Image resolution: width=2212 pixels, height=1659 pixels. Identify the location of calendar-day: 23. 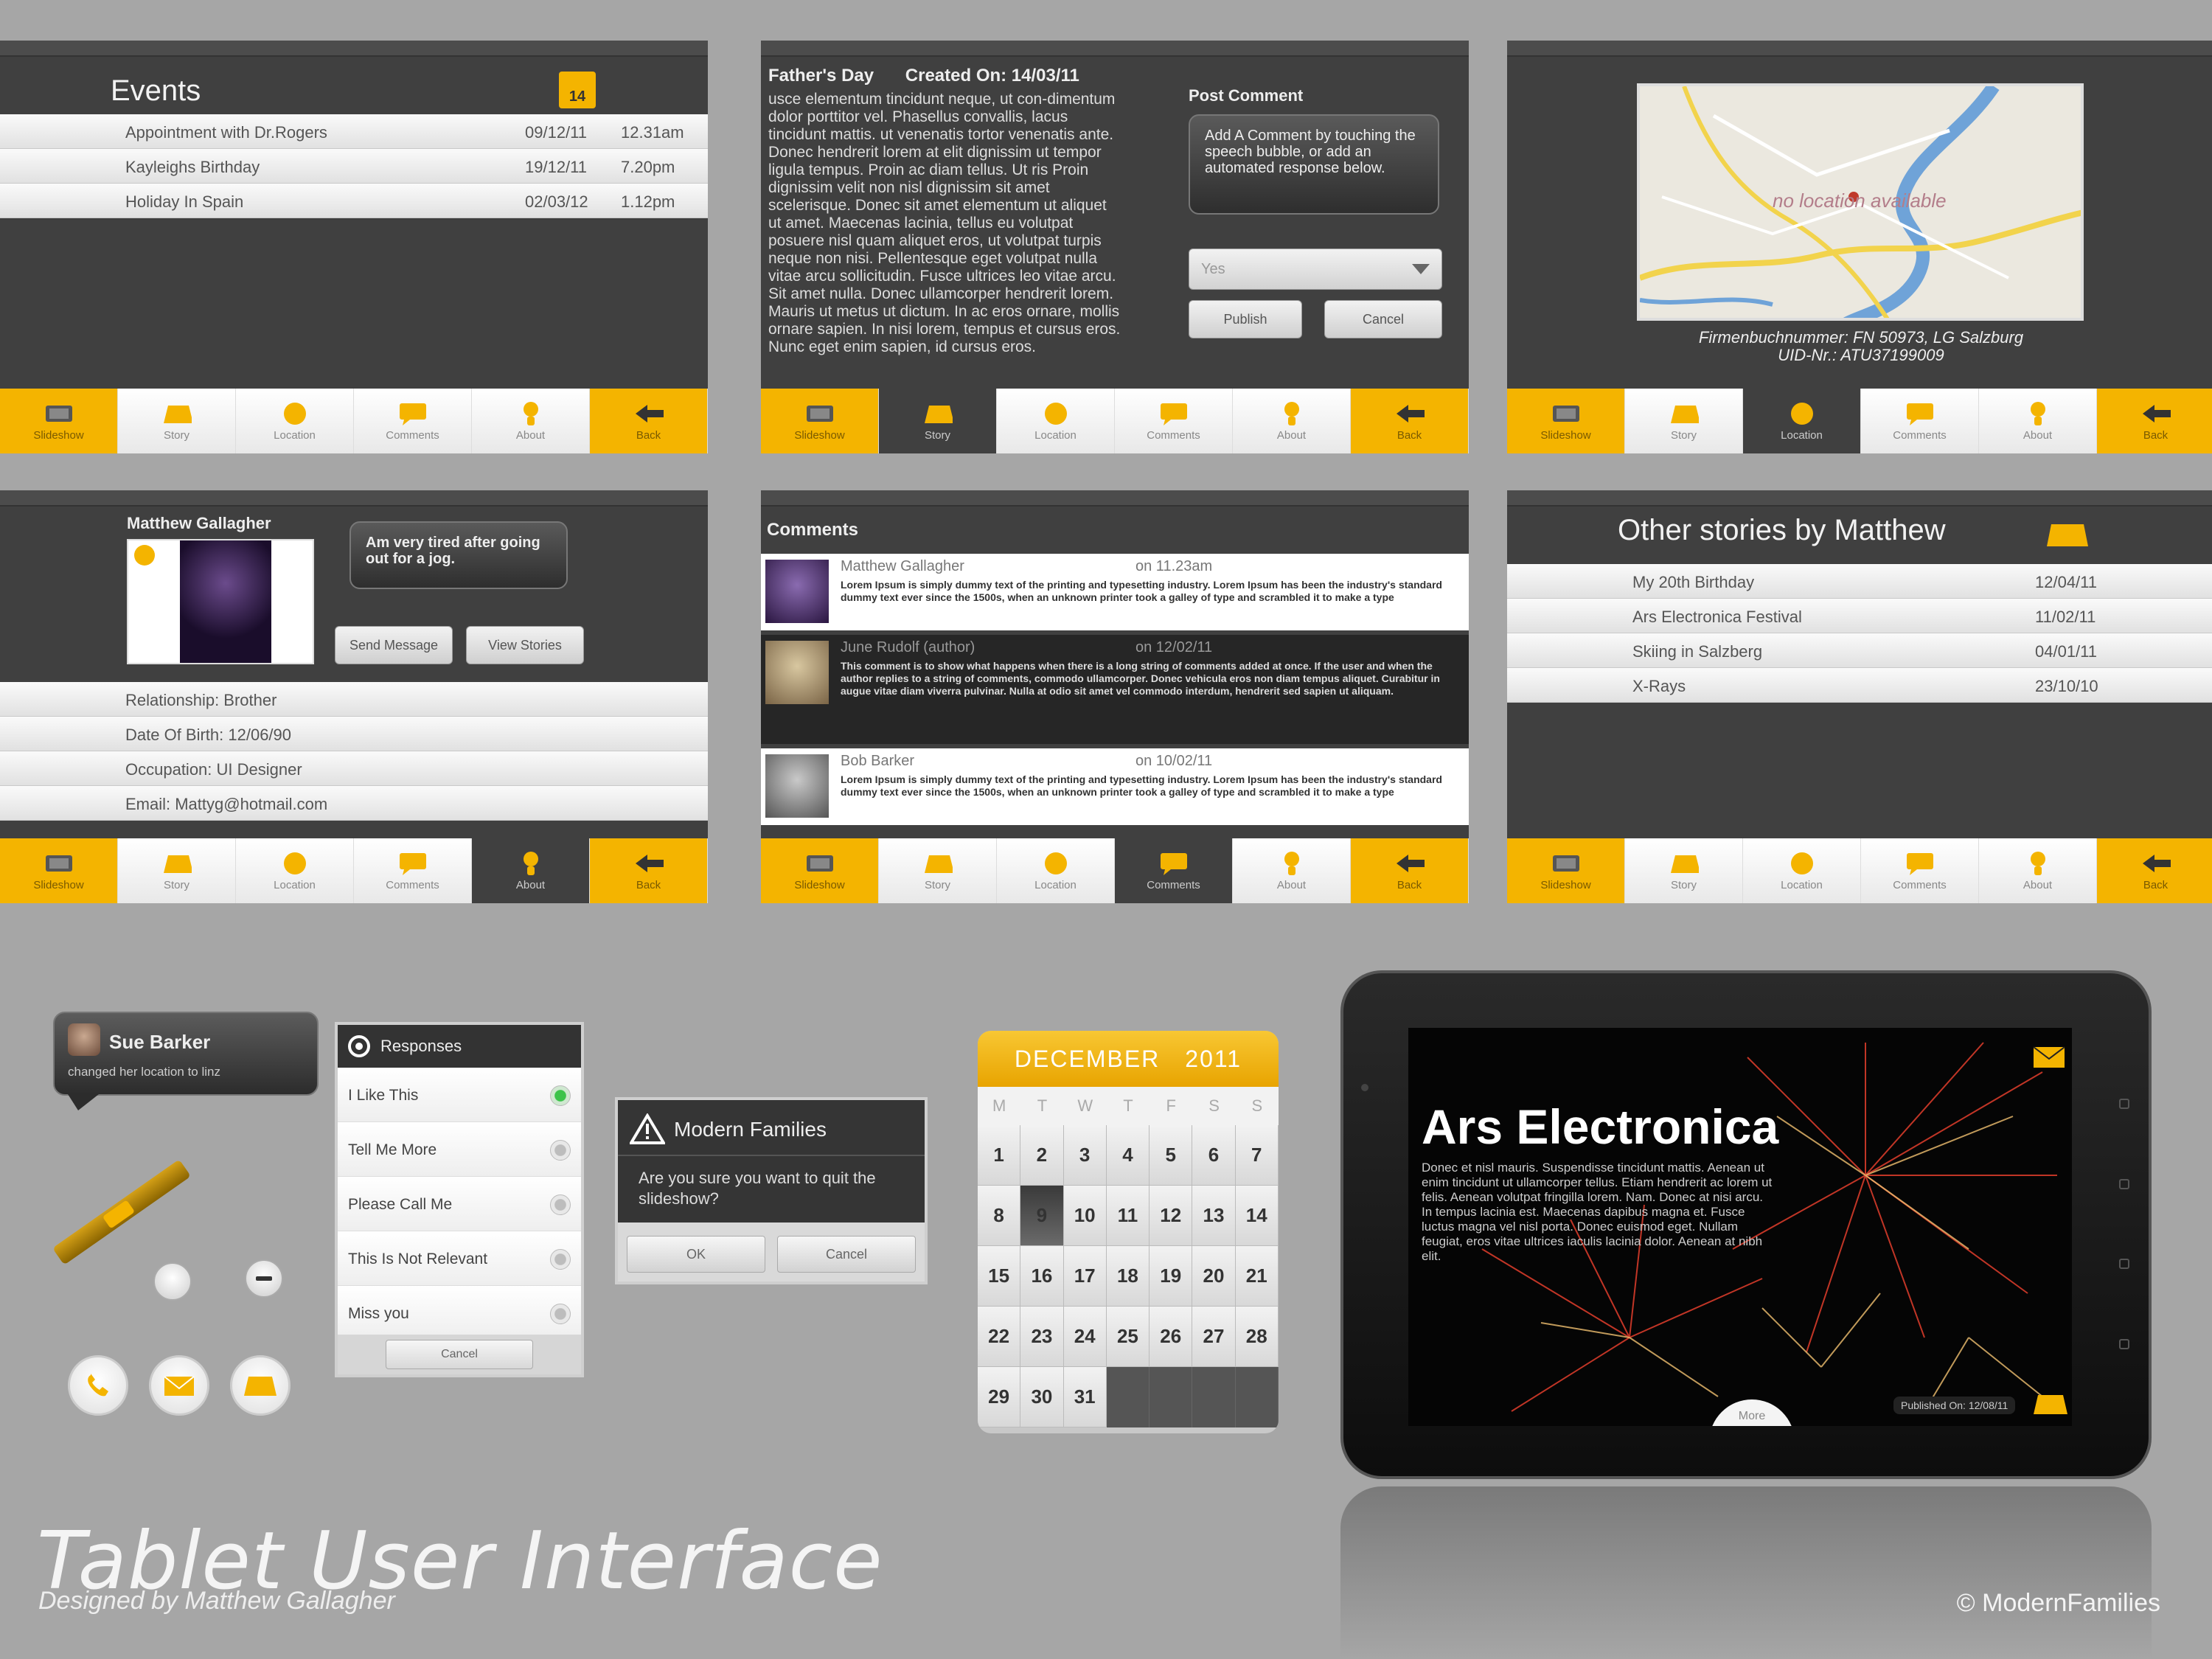
(1042, 1337).